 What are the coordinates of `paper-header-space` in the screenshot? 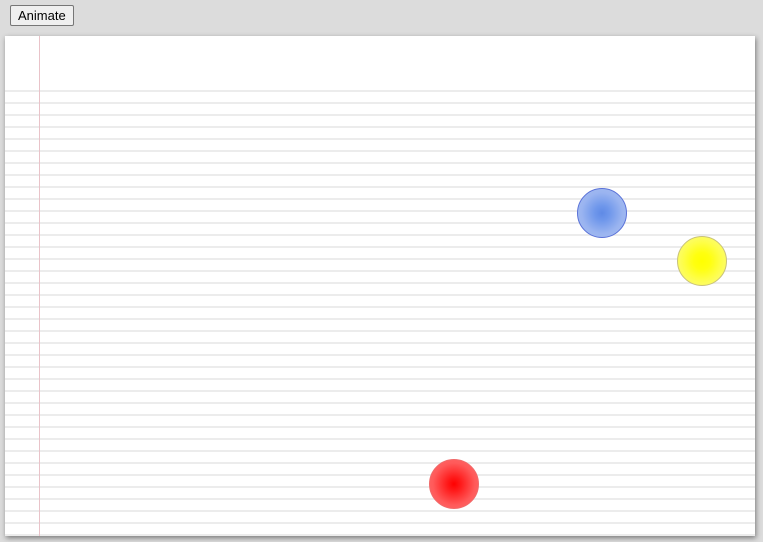 It's located at (380, 63).